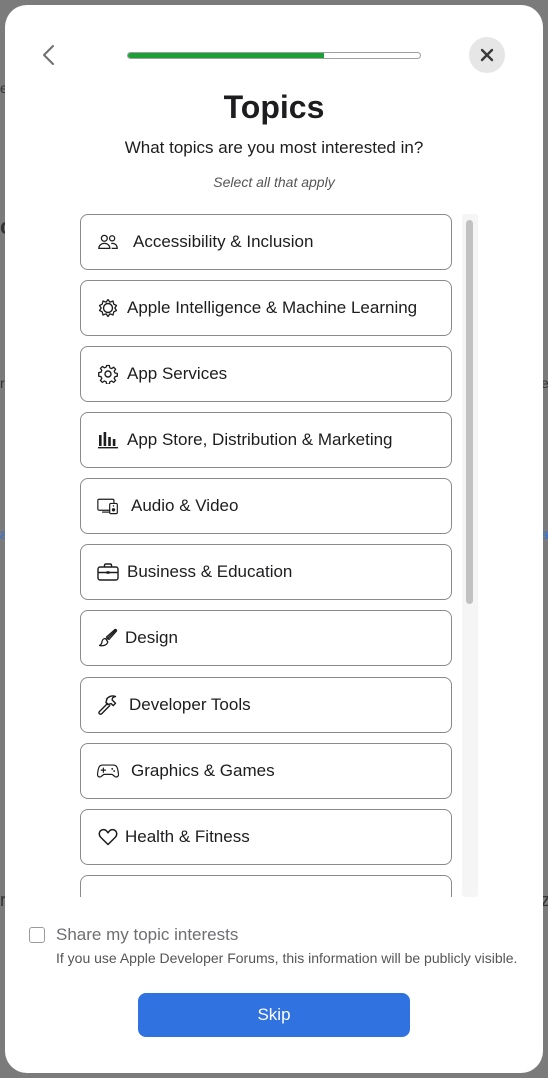  What do you see at coordinates (108, 440) in the screenshot?
I see `chart-bars-icon` at bounding box center [108, 440].